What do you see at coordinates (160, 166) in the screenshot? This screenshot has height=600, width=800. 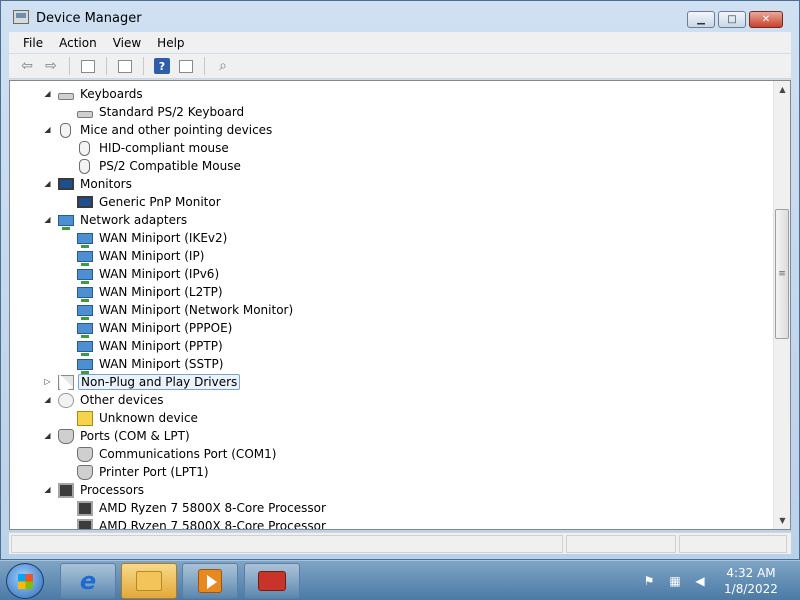 I see `tree-device-row: PS/2 Compatible Mouse` at bounding box center [160, 166].